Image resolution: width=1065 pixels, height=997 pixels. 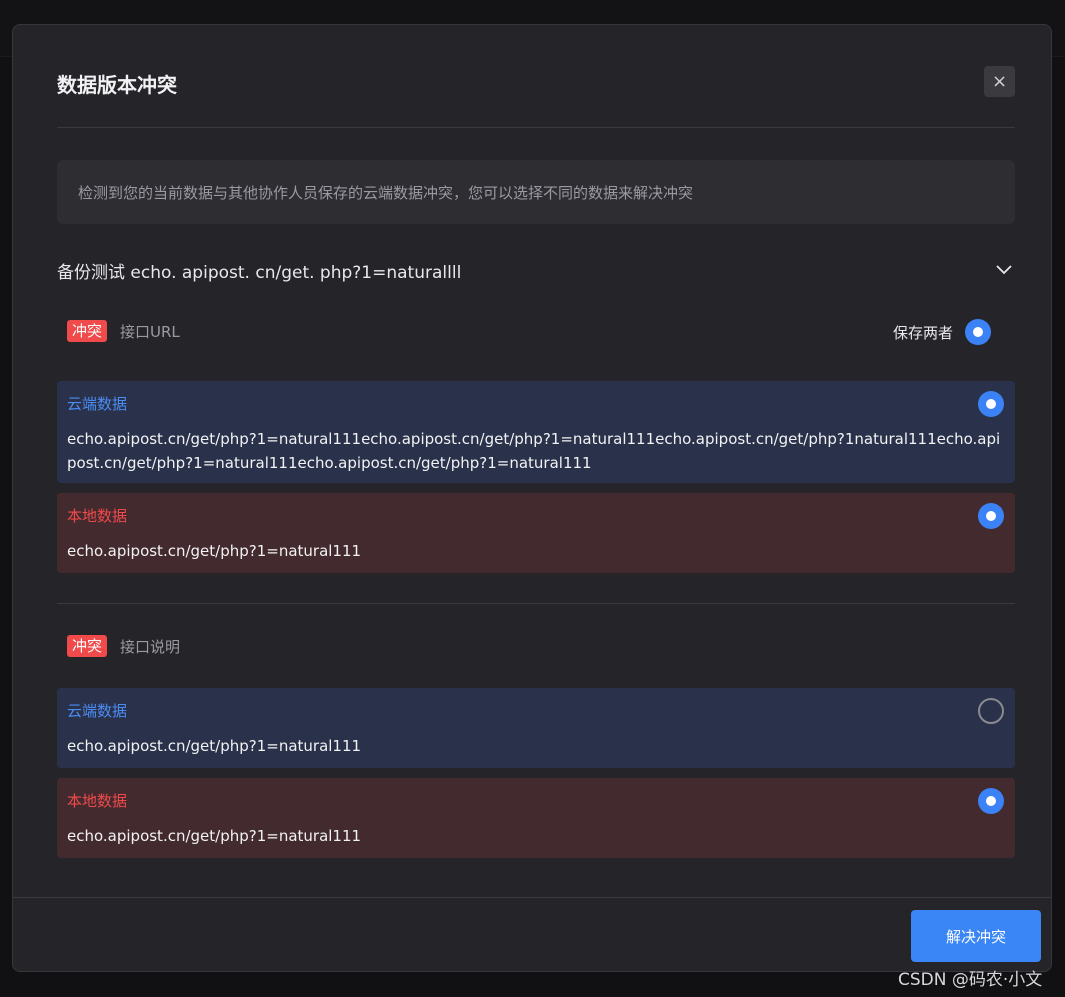 I want to click on watermark: CSDN @码农·小文, so click(x=970, y=980).